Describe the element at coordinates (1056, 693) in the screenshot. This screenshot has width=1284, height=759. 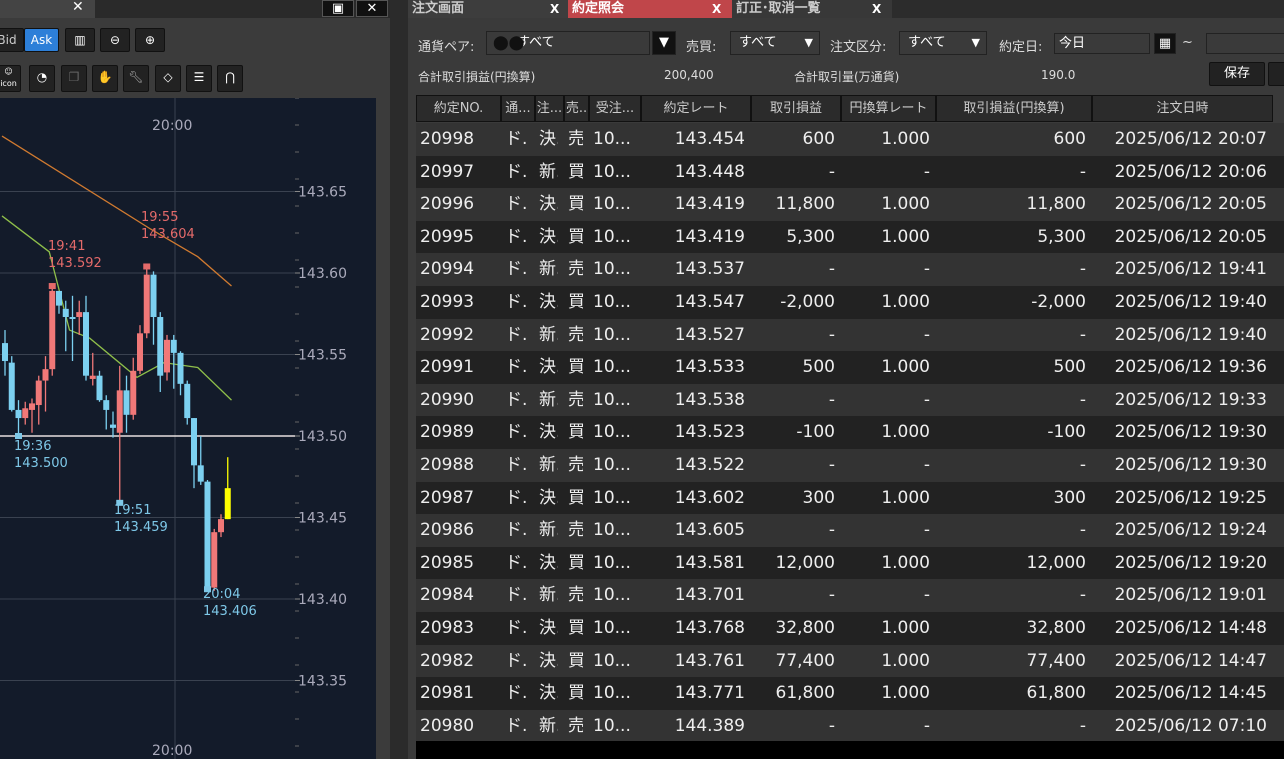
I see `cell-pl-yen: 61,800` at that location.